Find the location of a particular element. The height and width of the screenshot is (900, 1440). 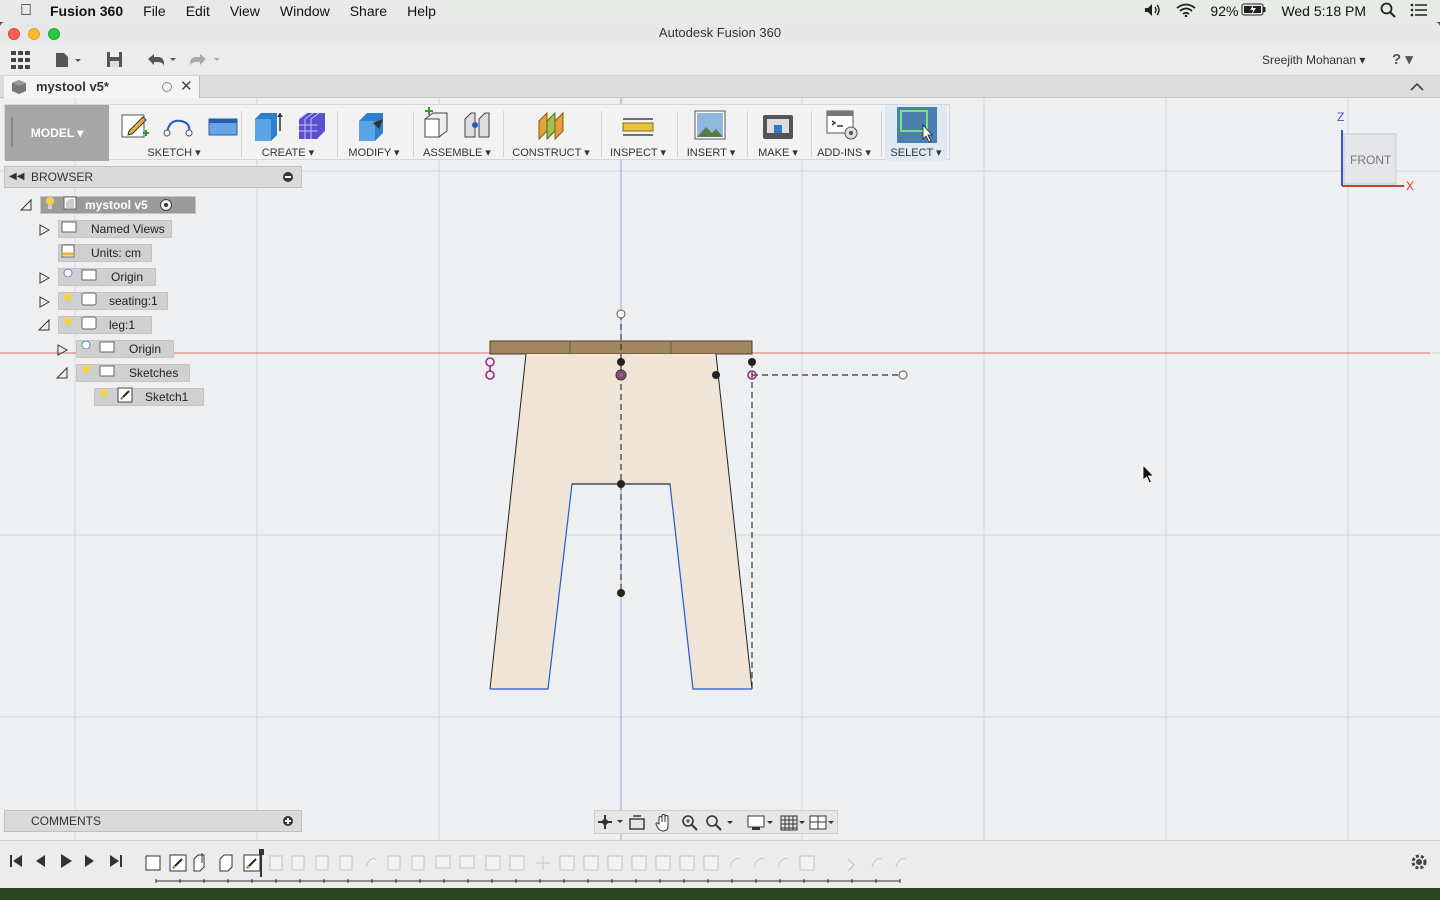

viewports-icon is located at coordinates (823, 825).